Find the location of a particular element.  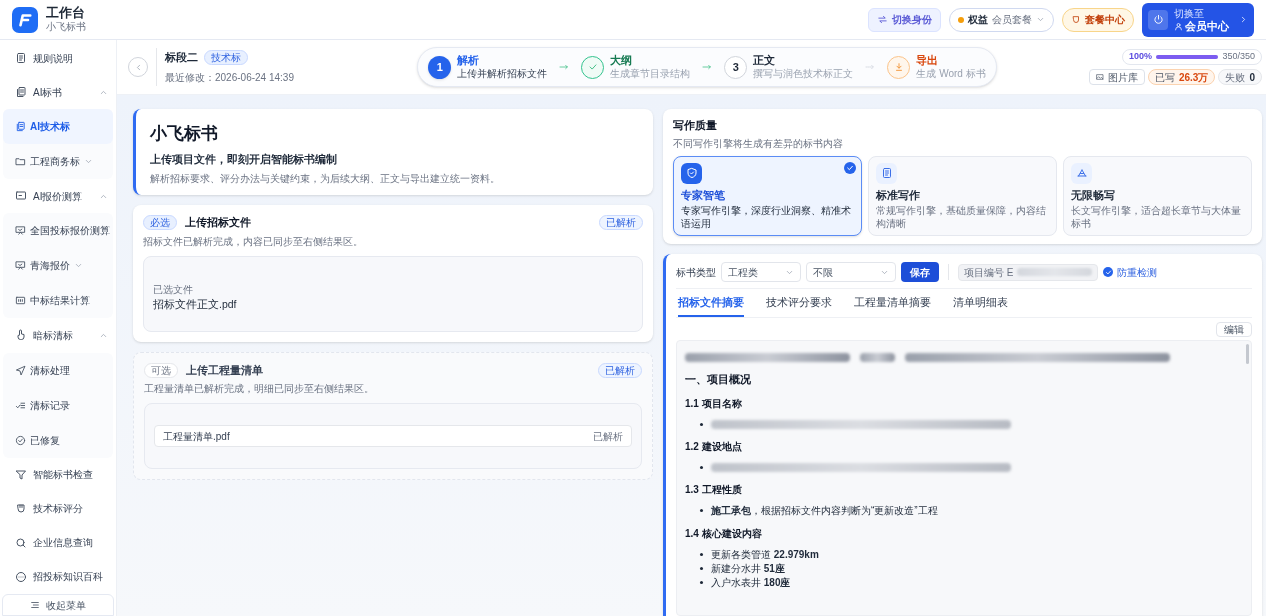

progress-percent: 100% is located at coordinates (1141, 57).